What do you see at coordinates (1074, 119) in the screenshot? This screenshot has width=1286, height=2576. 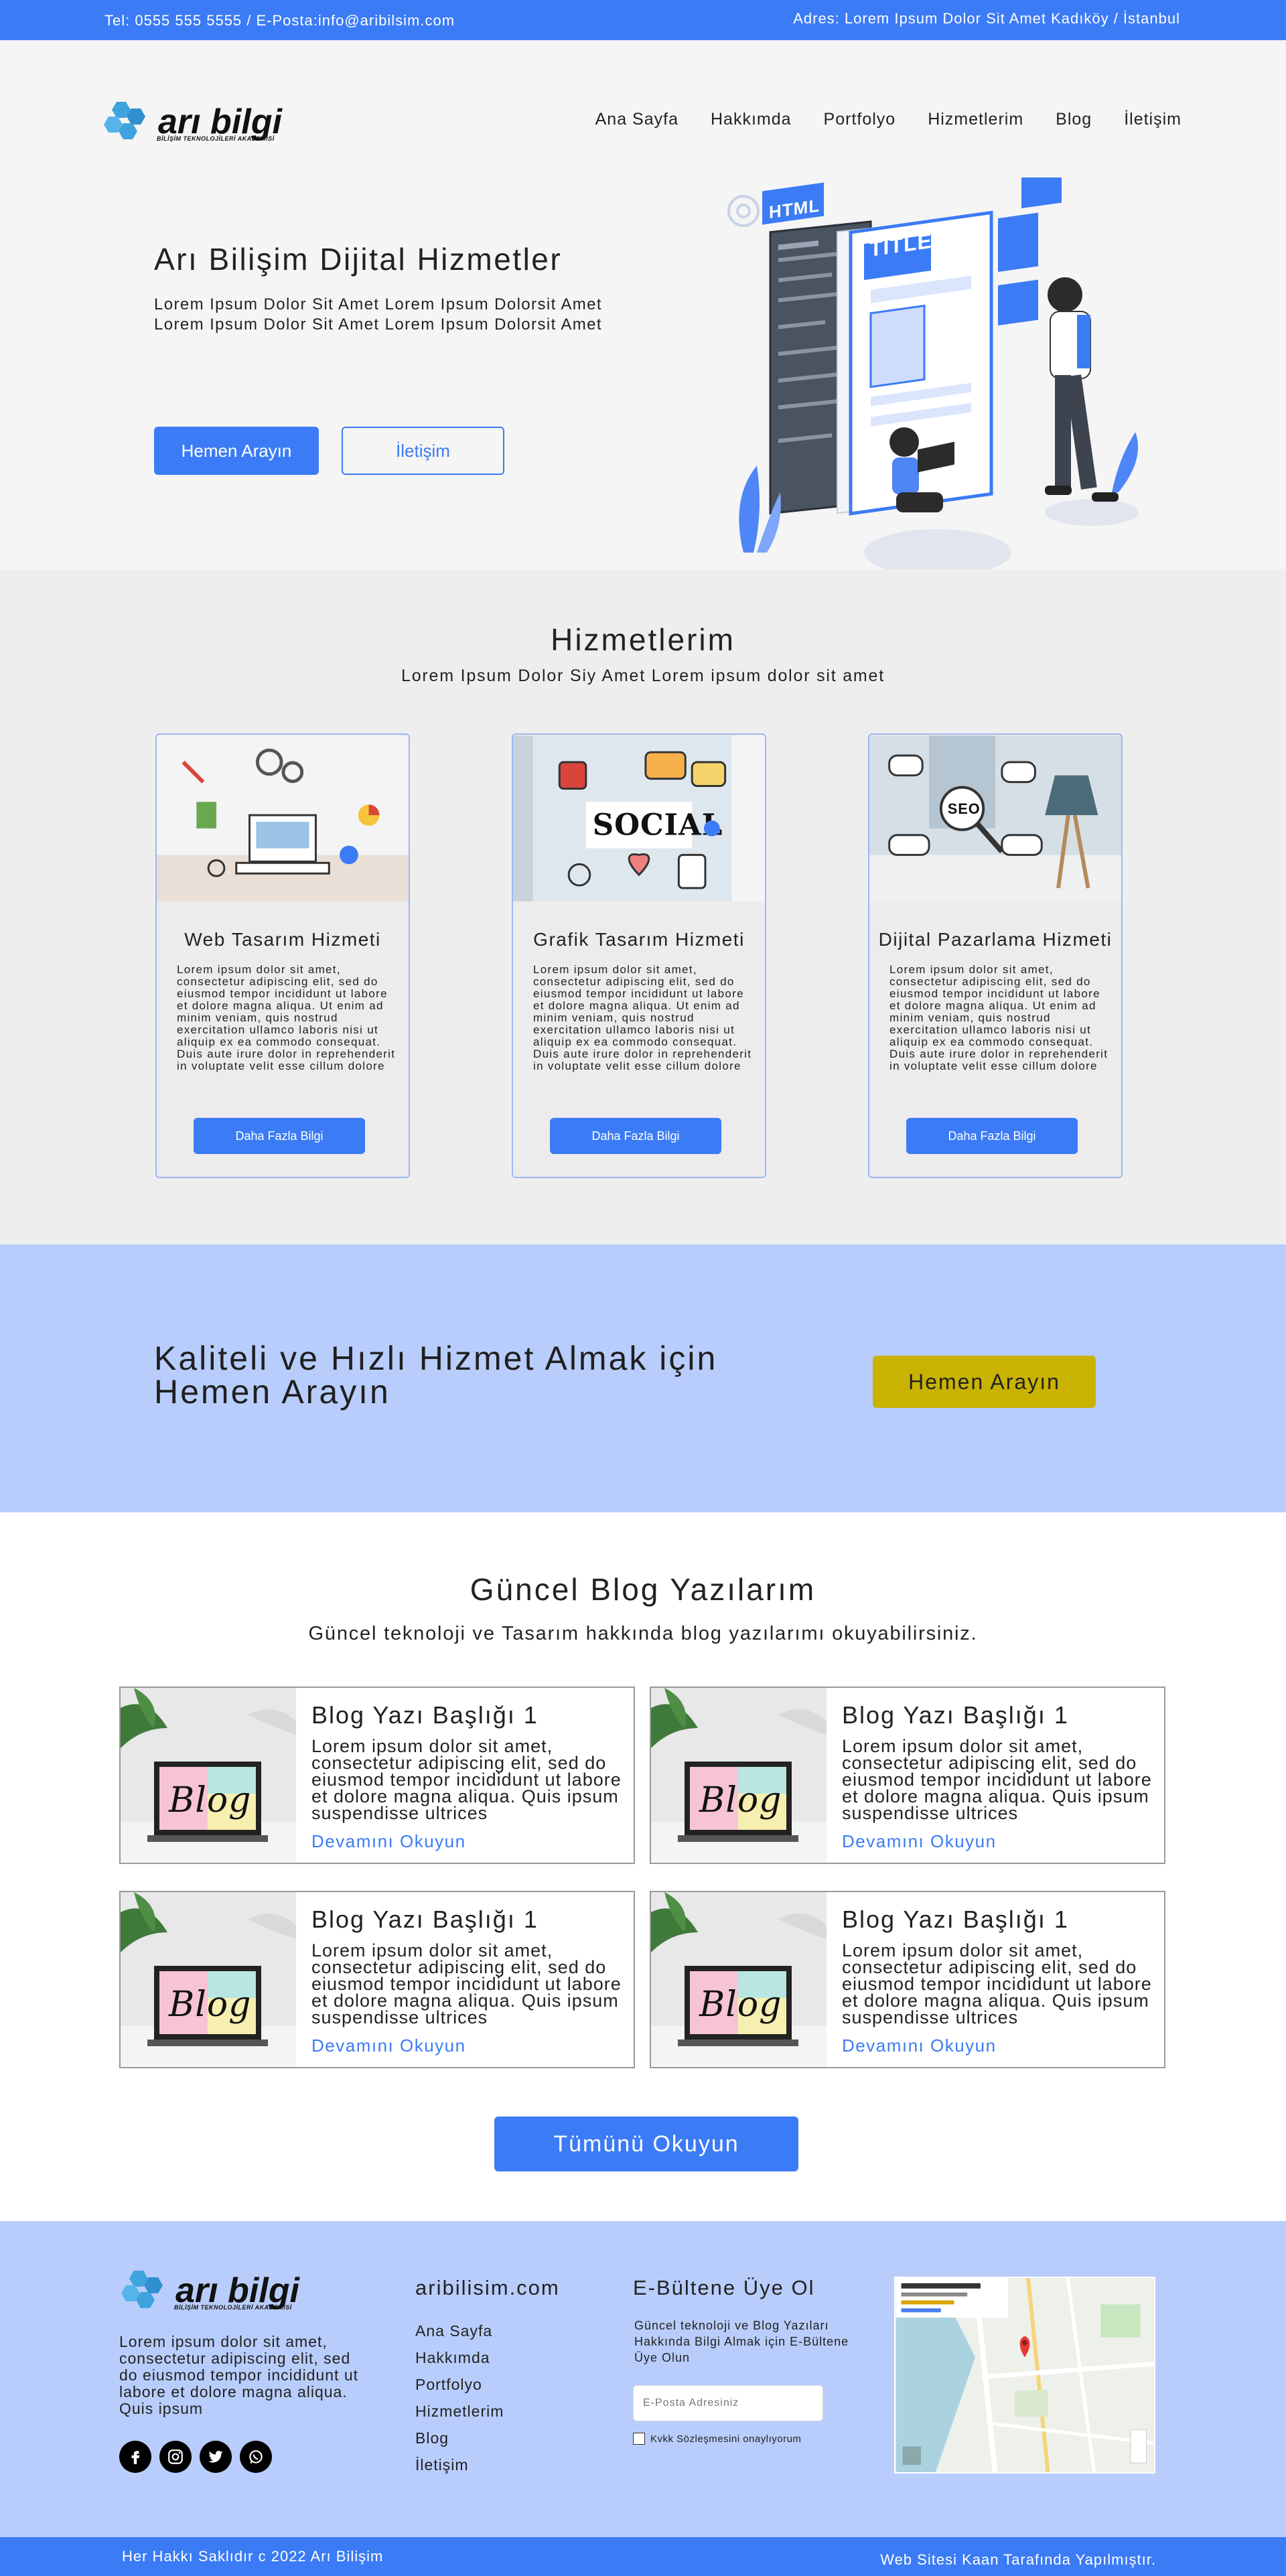 I see `nav-blog: Blog` at bounding box center [1074, 119].